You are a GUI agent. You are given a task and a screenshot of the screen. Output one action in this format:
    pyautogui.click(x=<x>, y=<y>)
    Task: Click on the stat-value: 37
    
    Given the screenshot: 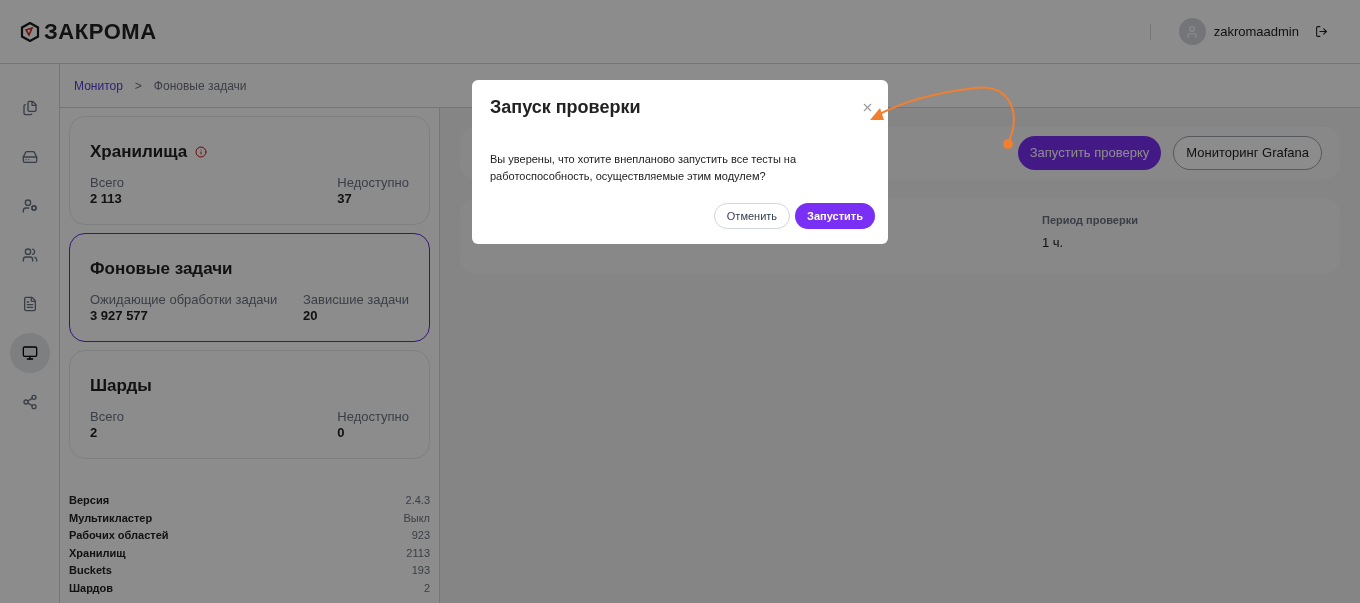 What is the action you would take?
    pyautogui.click(x=345, y=198)
    